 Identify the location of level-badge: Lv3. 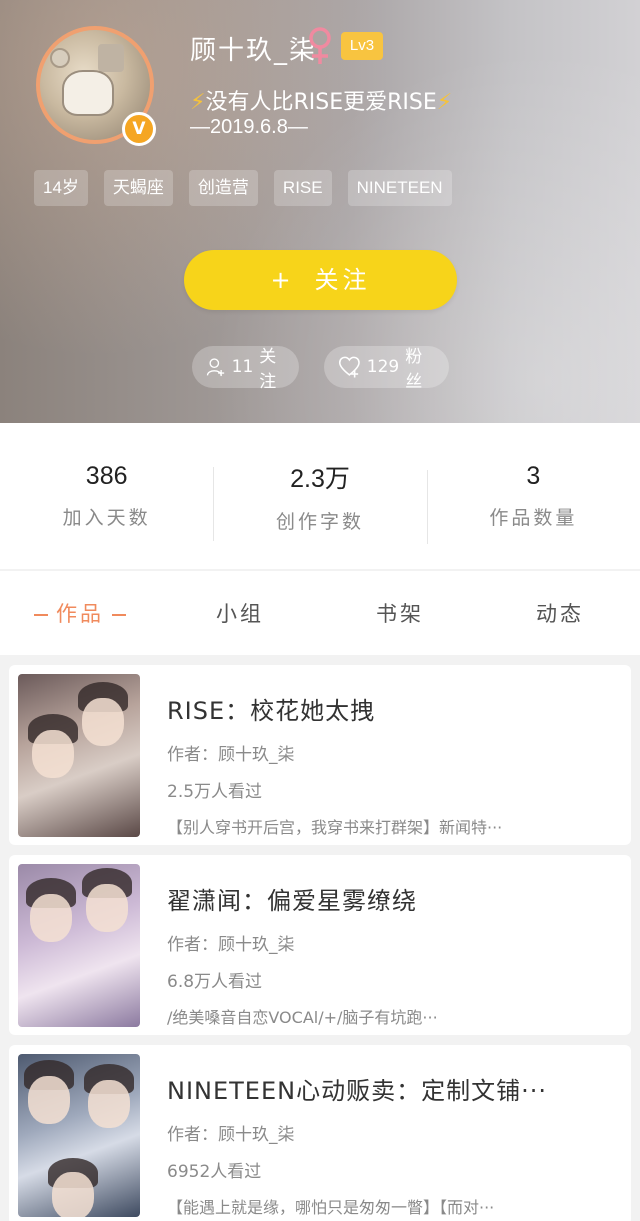
(362, 46).